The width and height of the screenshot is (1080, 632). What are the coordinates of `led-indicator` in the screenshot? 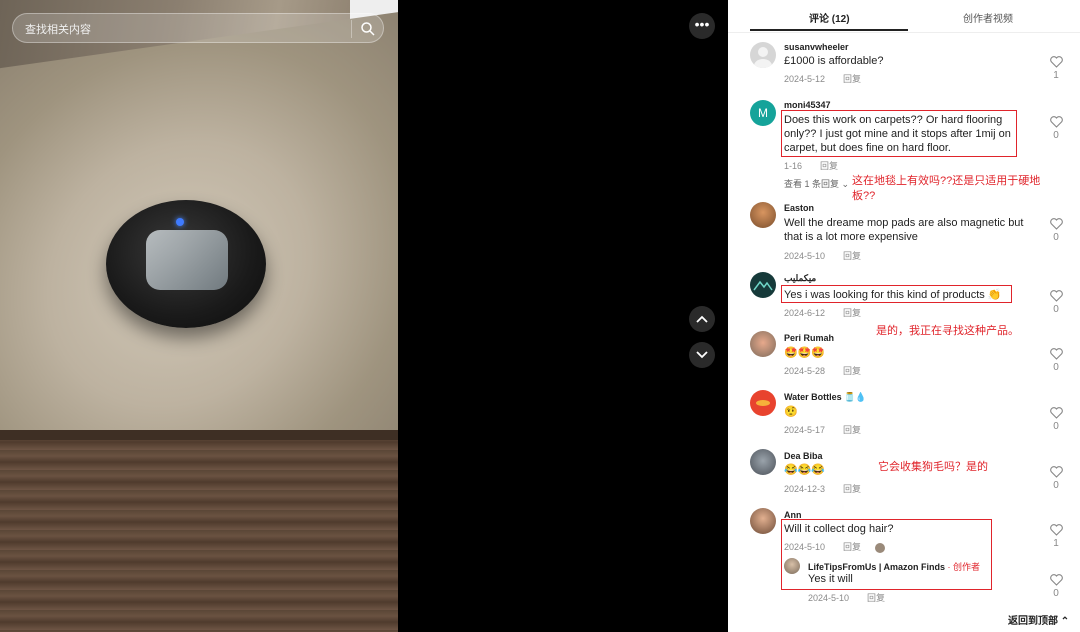 It's located at (180, 222).